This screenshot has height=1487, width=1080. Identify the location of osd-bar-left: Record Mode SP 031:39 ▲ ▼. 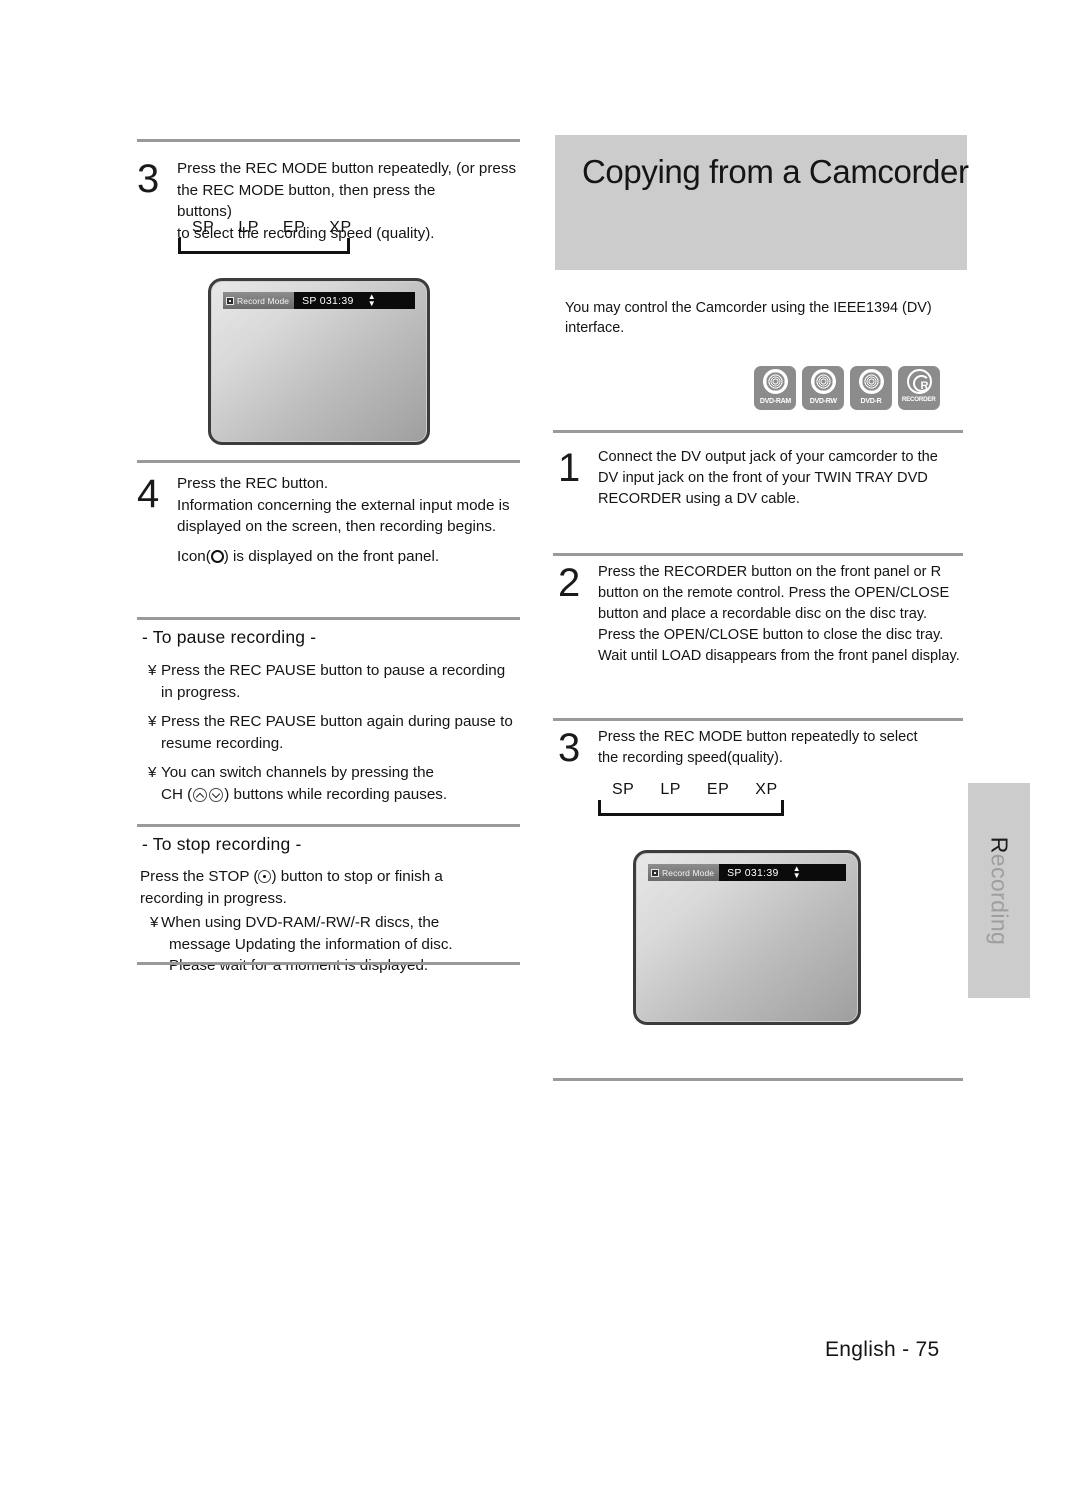
(319, 300).